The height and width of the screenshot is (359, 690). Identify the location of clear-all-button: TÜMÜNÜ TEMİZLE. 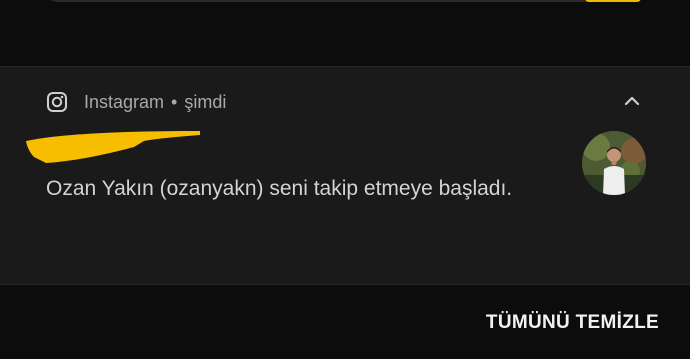
(572, 323).